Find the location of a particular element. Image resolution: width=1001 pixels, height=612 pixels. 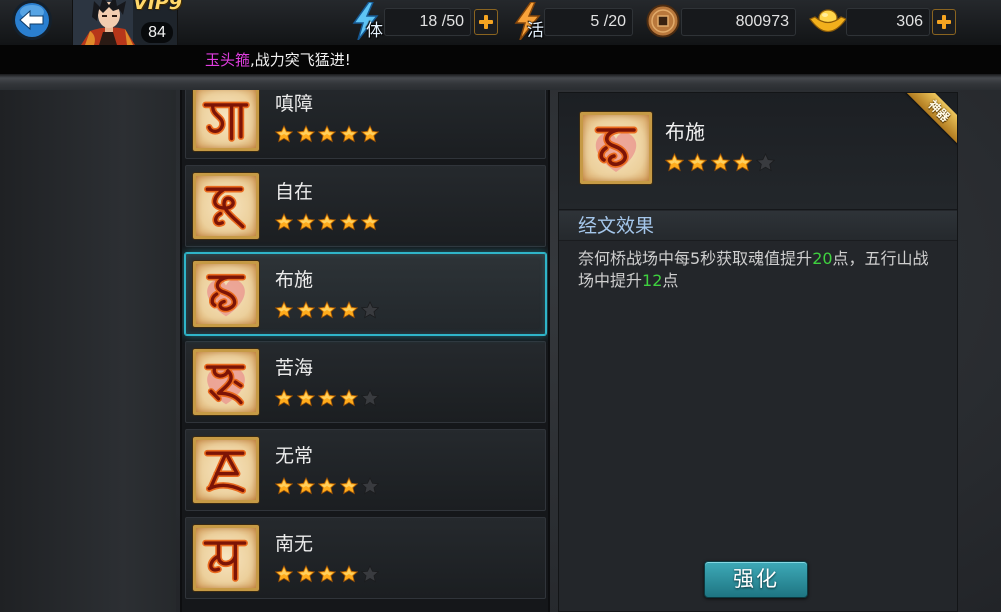

sutra-name: 无常 is located at coordinates (294, 456).